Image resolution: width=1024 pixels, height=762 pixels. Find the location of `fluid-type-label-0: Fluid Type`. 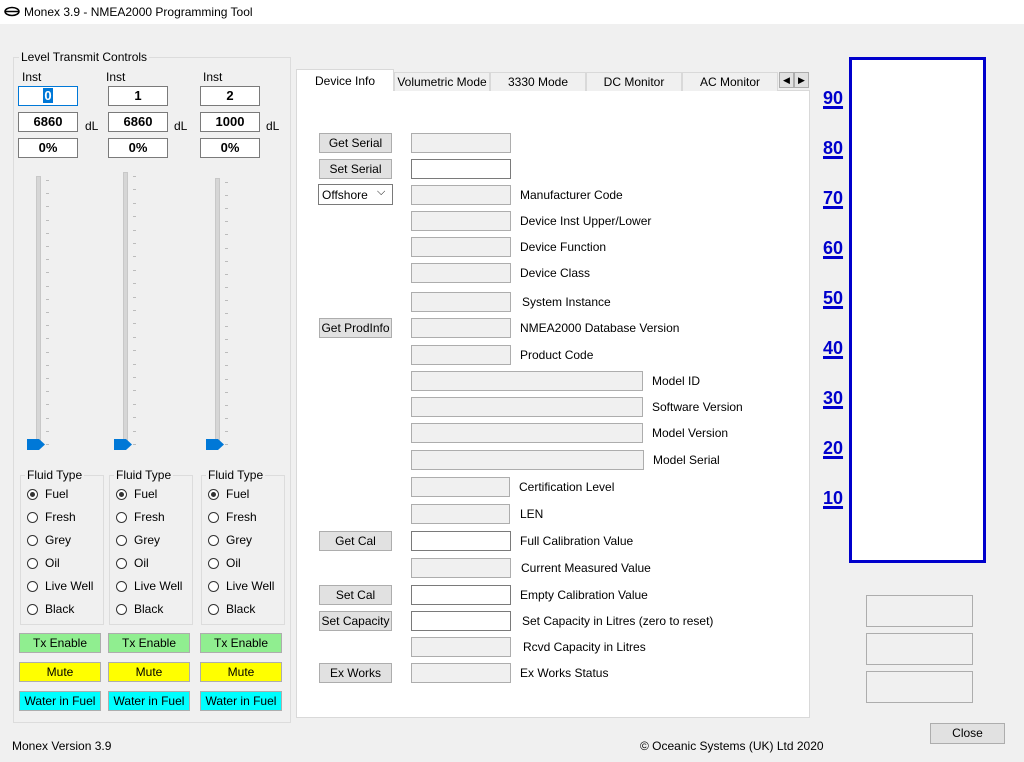

fluid-type-label-0: Fluid Type is located at coordinates (55, 475).